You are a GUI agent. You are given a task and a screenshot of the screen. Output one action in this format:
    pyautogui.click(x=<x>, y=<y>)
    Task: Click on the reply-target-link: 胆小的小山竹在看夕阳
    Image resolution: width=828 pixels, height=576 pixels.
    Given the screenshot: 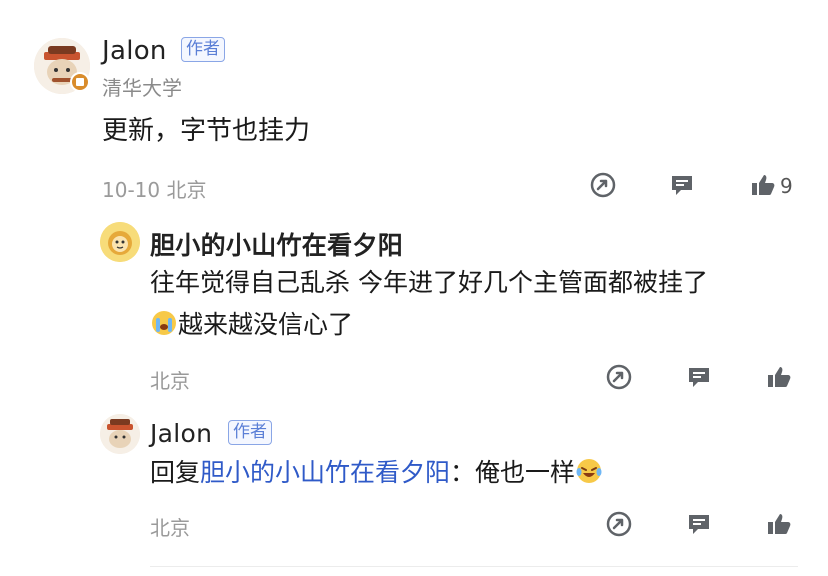 What is the action you would take?
    pyautogui.click(x=325, y=472)
    